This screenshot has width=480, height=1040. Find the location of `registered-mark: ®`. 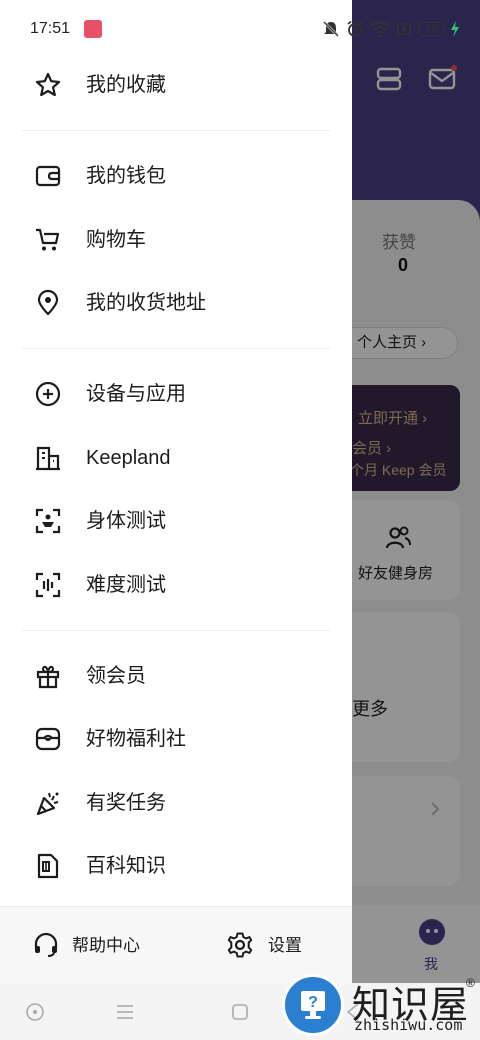

registered-mark: ® is located at coordinates (470, 983).